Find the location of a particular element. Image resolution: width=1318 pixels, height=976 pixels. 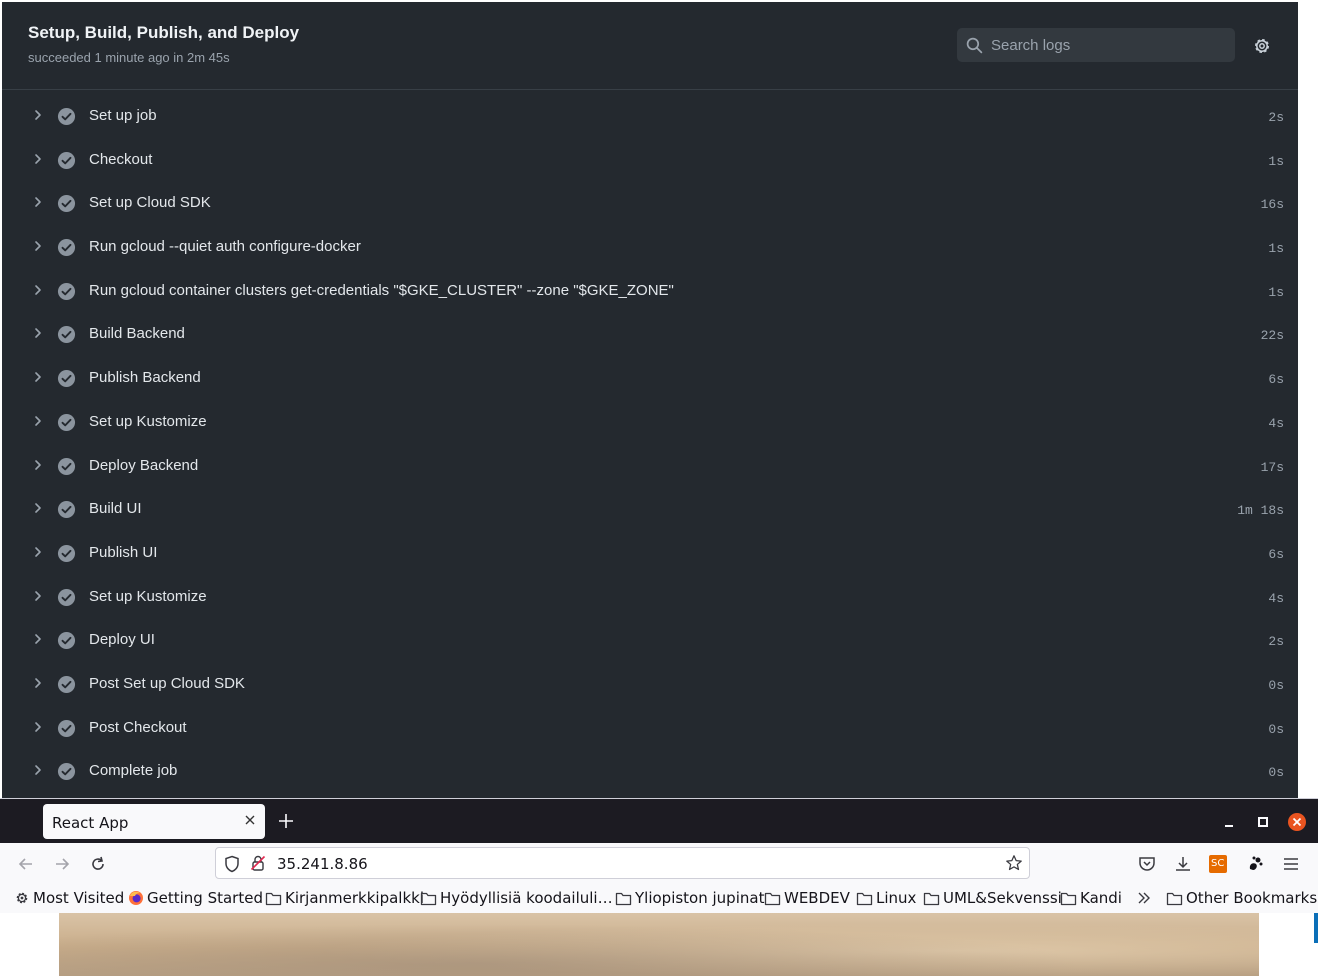

step-row: Checkout 1s is located at coordinates (650, 160).